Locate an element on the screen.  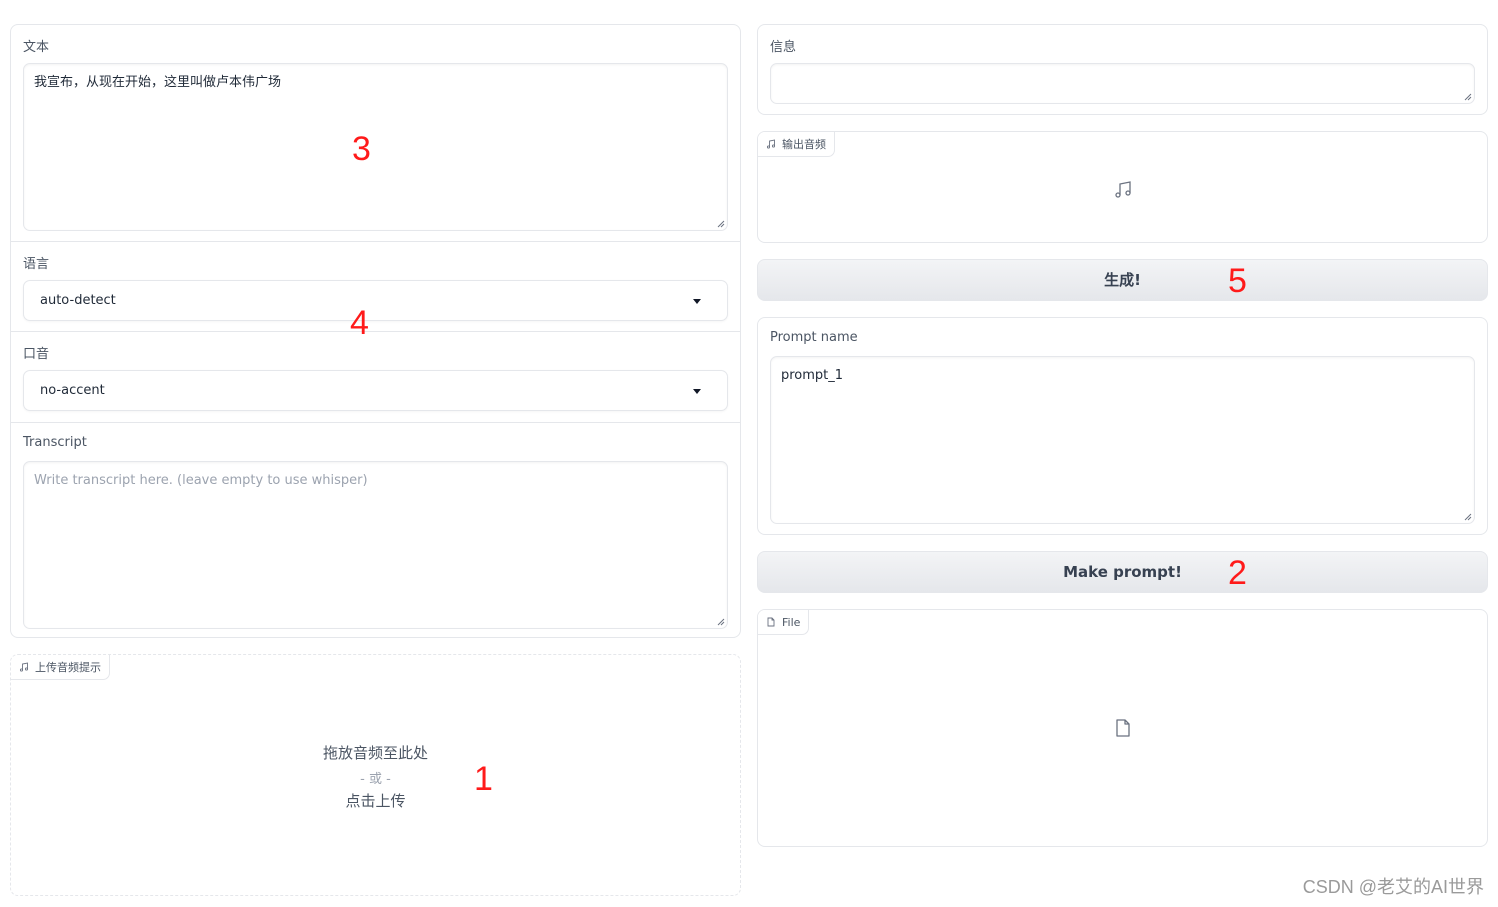
language-select-value: auto-detect is located at coordinates (78, 300).